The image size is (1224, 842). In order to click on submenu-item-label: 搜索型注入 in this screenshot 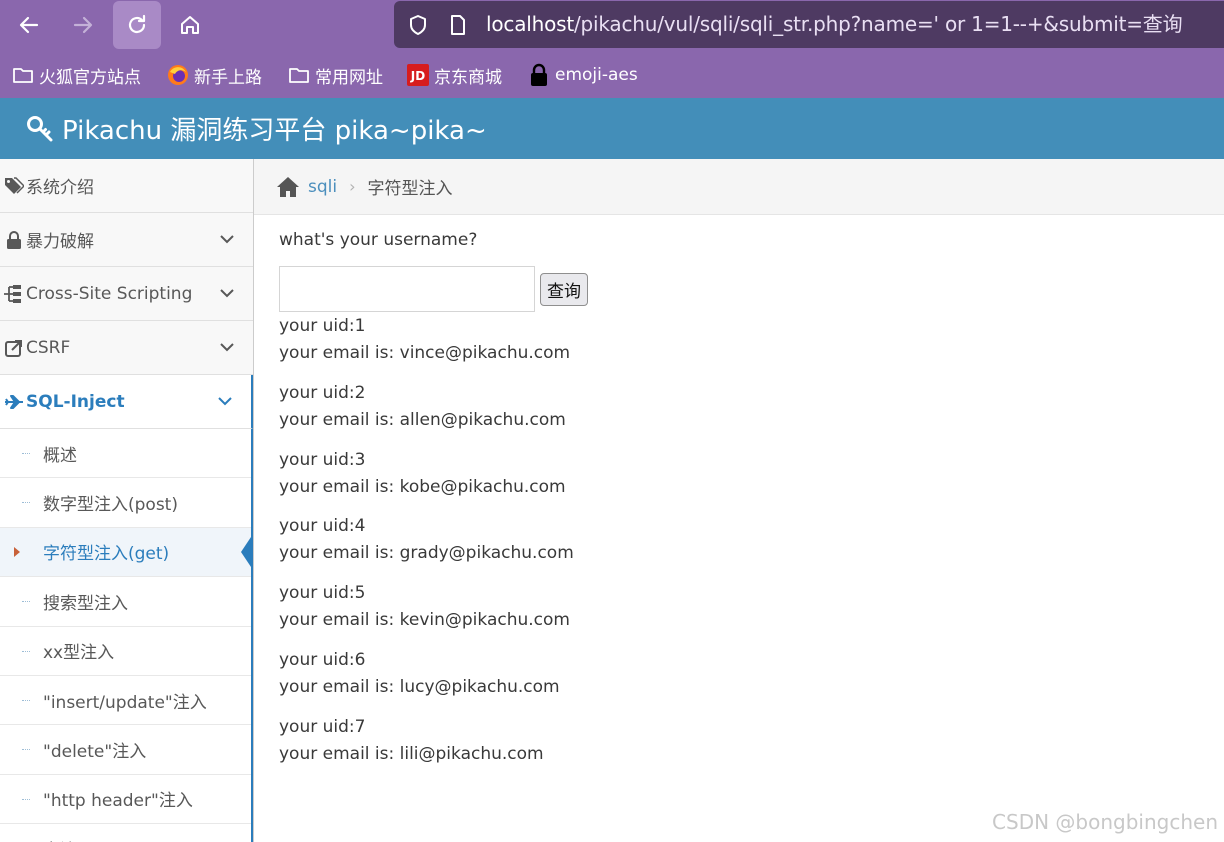, I will do `click(85, 603)`.